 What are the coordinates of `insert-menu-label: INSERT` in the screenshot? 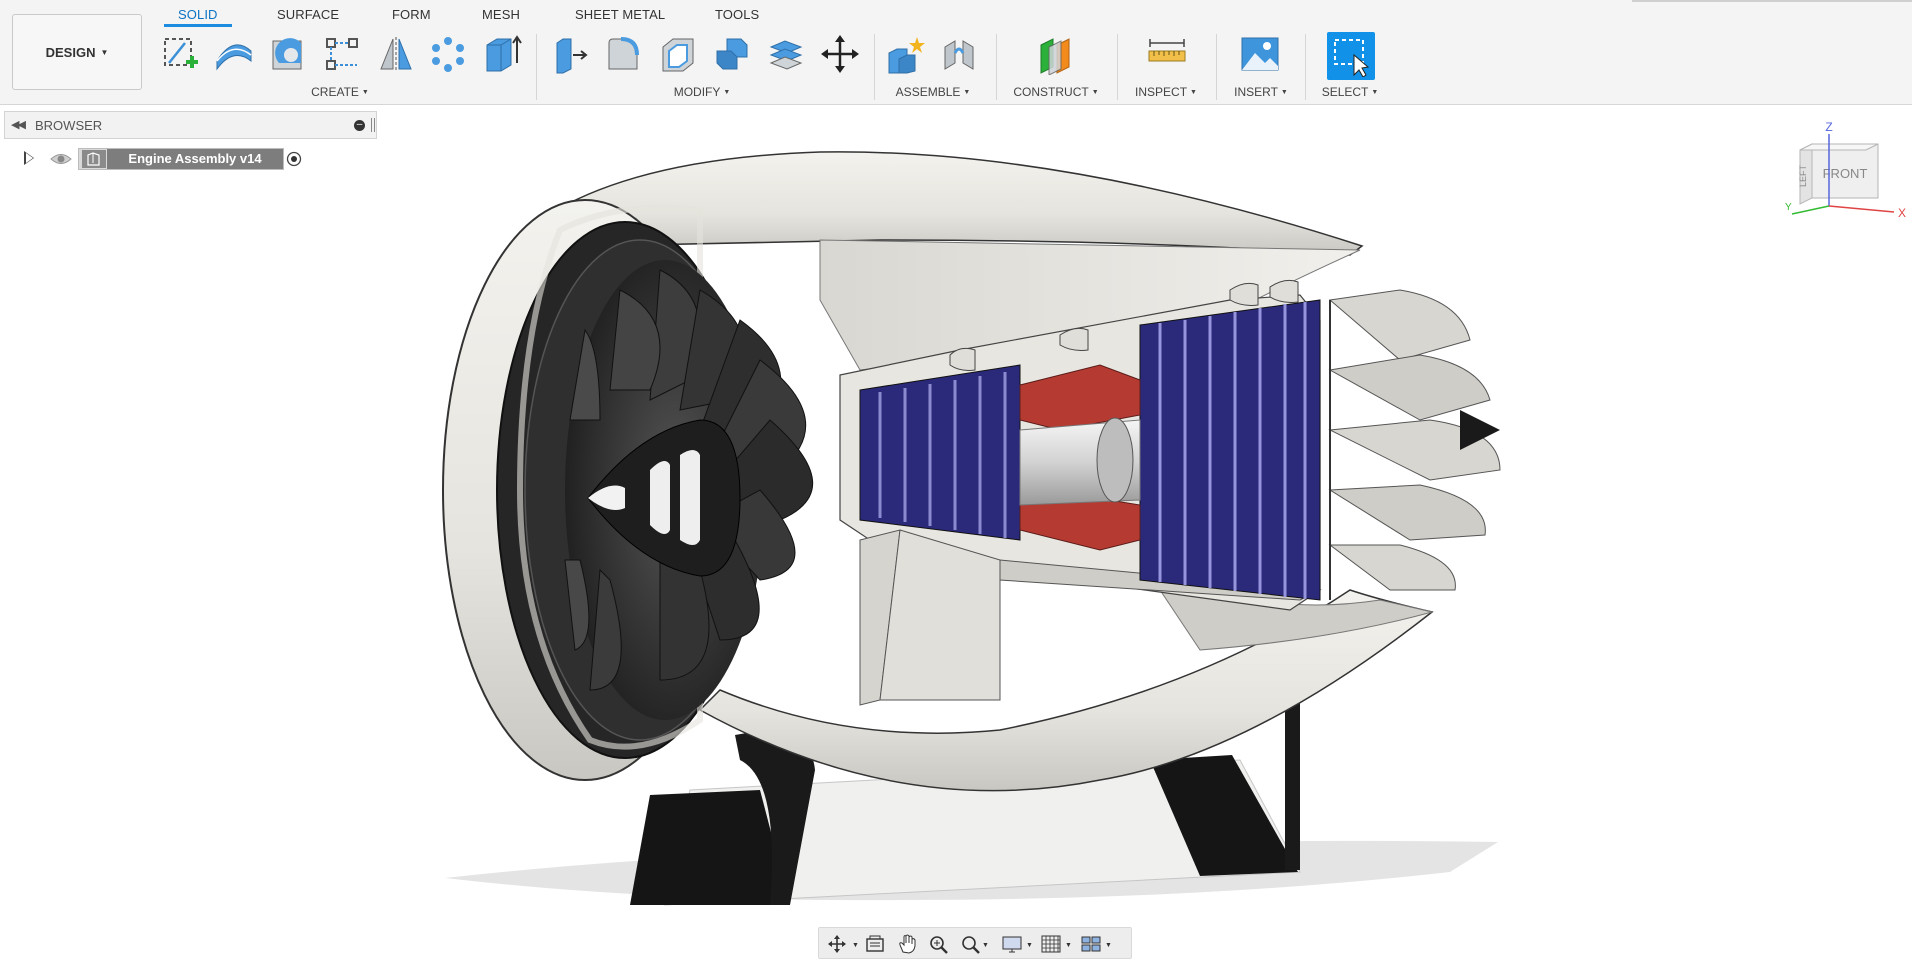 It's located at (1256, 92).